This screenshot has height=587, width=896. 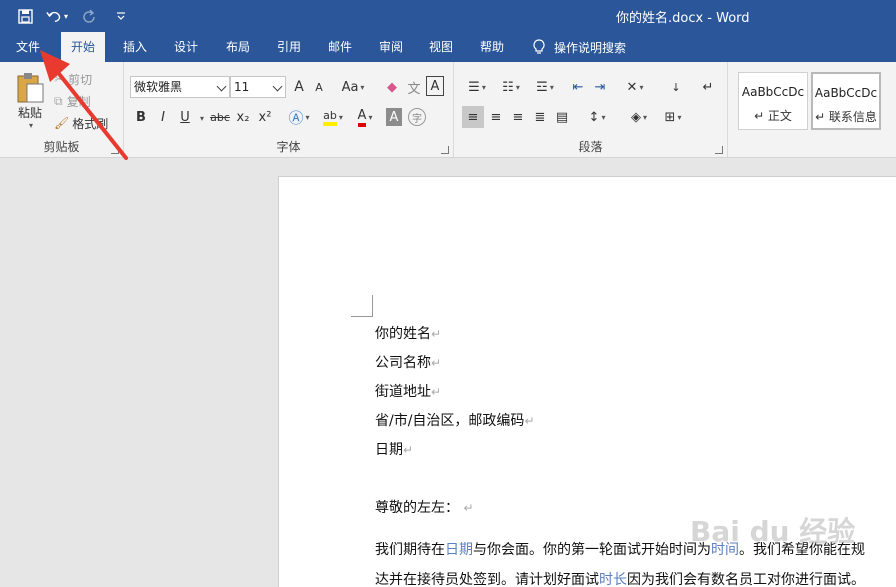 I want to click on font-size-combo: 11, so click(x=258, y=87).